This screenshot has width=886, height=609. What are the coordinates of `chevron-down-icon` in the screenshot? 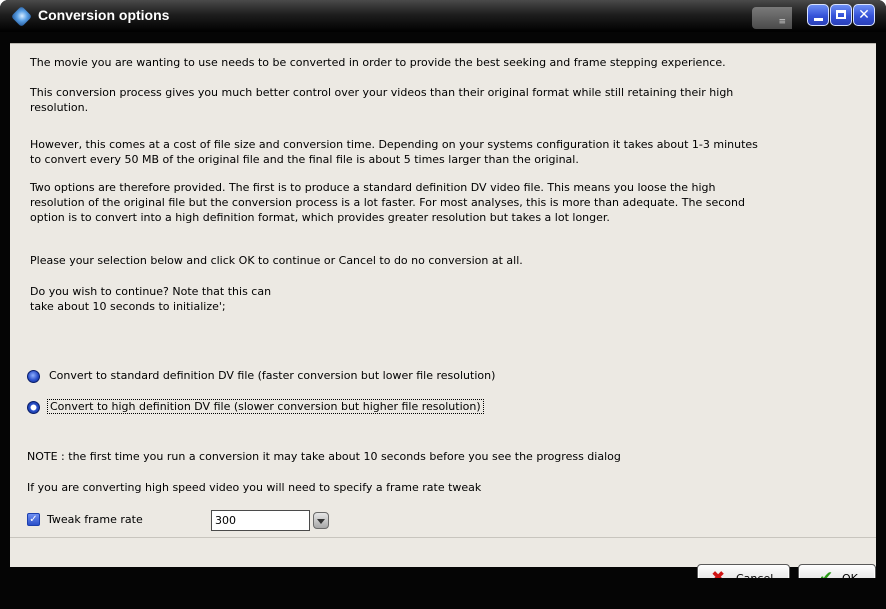 It's located at (321, 521).